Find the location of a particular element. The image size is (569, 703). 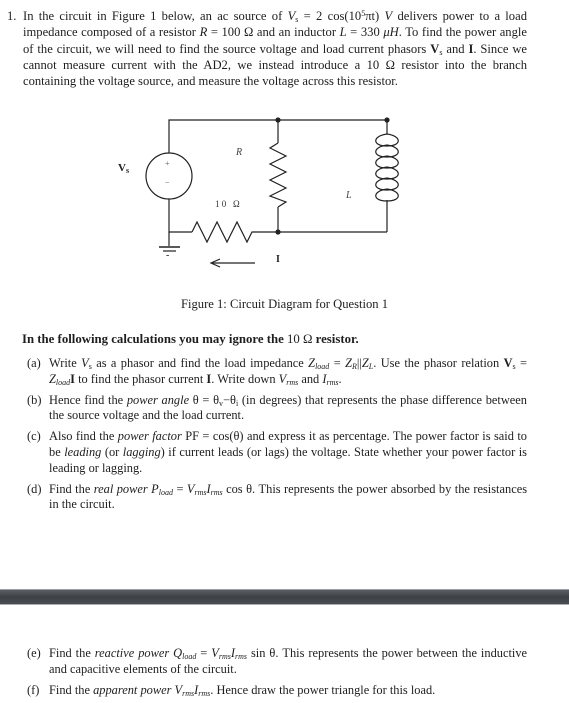

inductor-label: L is located at coordinates (349, 195).